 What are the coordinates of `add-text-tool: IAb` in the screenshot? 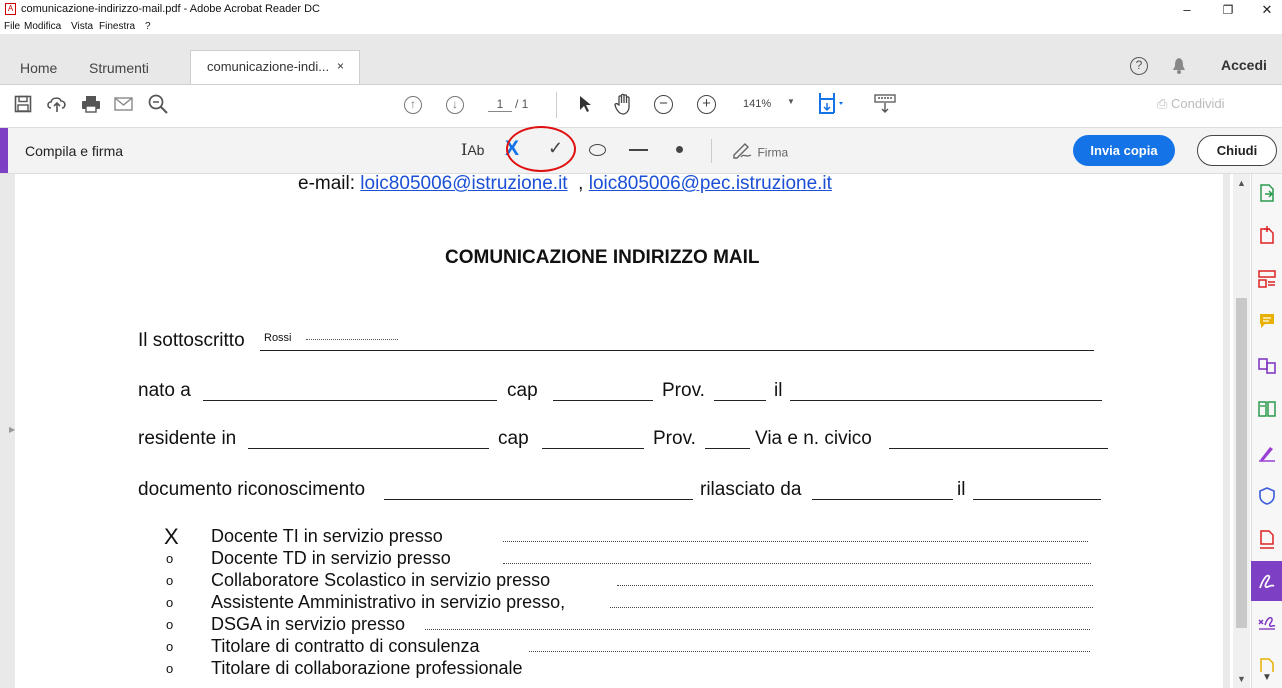 It's located at (472, 149).